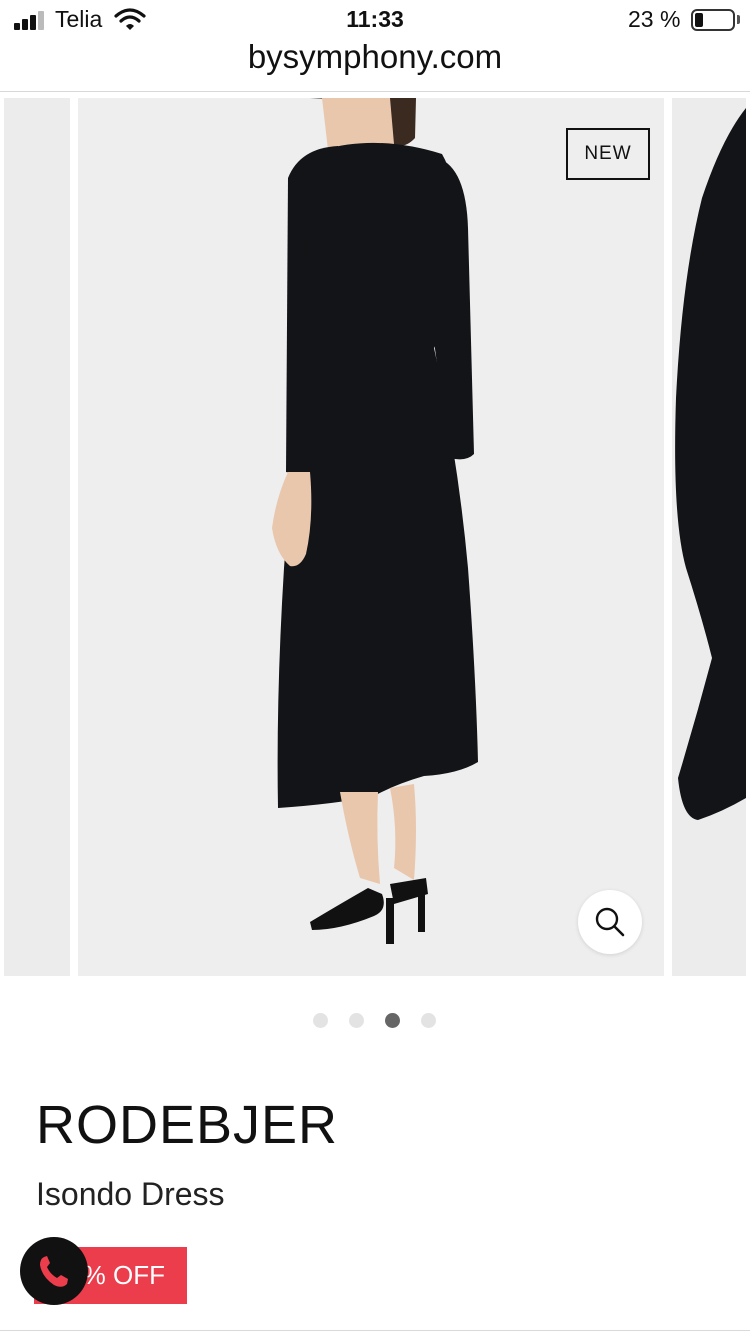 The height and width of the screenshot is (1334, 750). What do you see at coordinates (375, 91) in the screenshot?
I see `header-divider` at bounding box center [375, 91].